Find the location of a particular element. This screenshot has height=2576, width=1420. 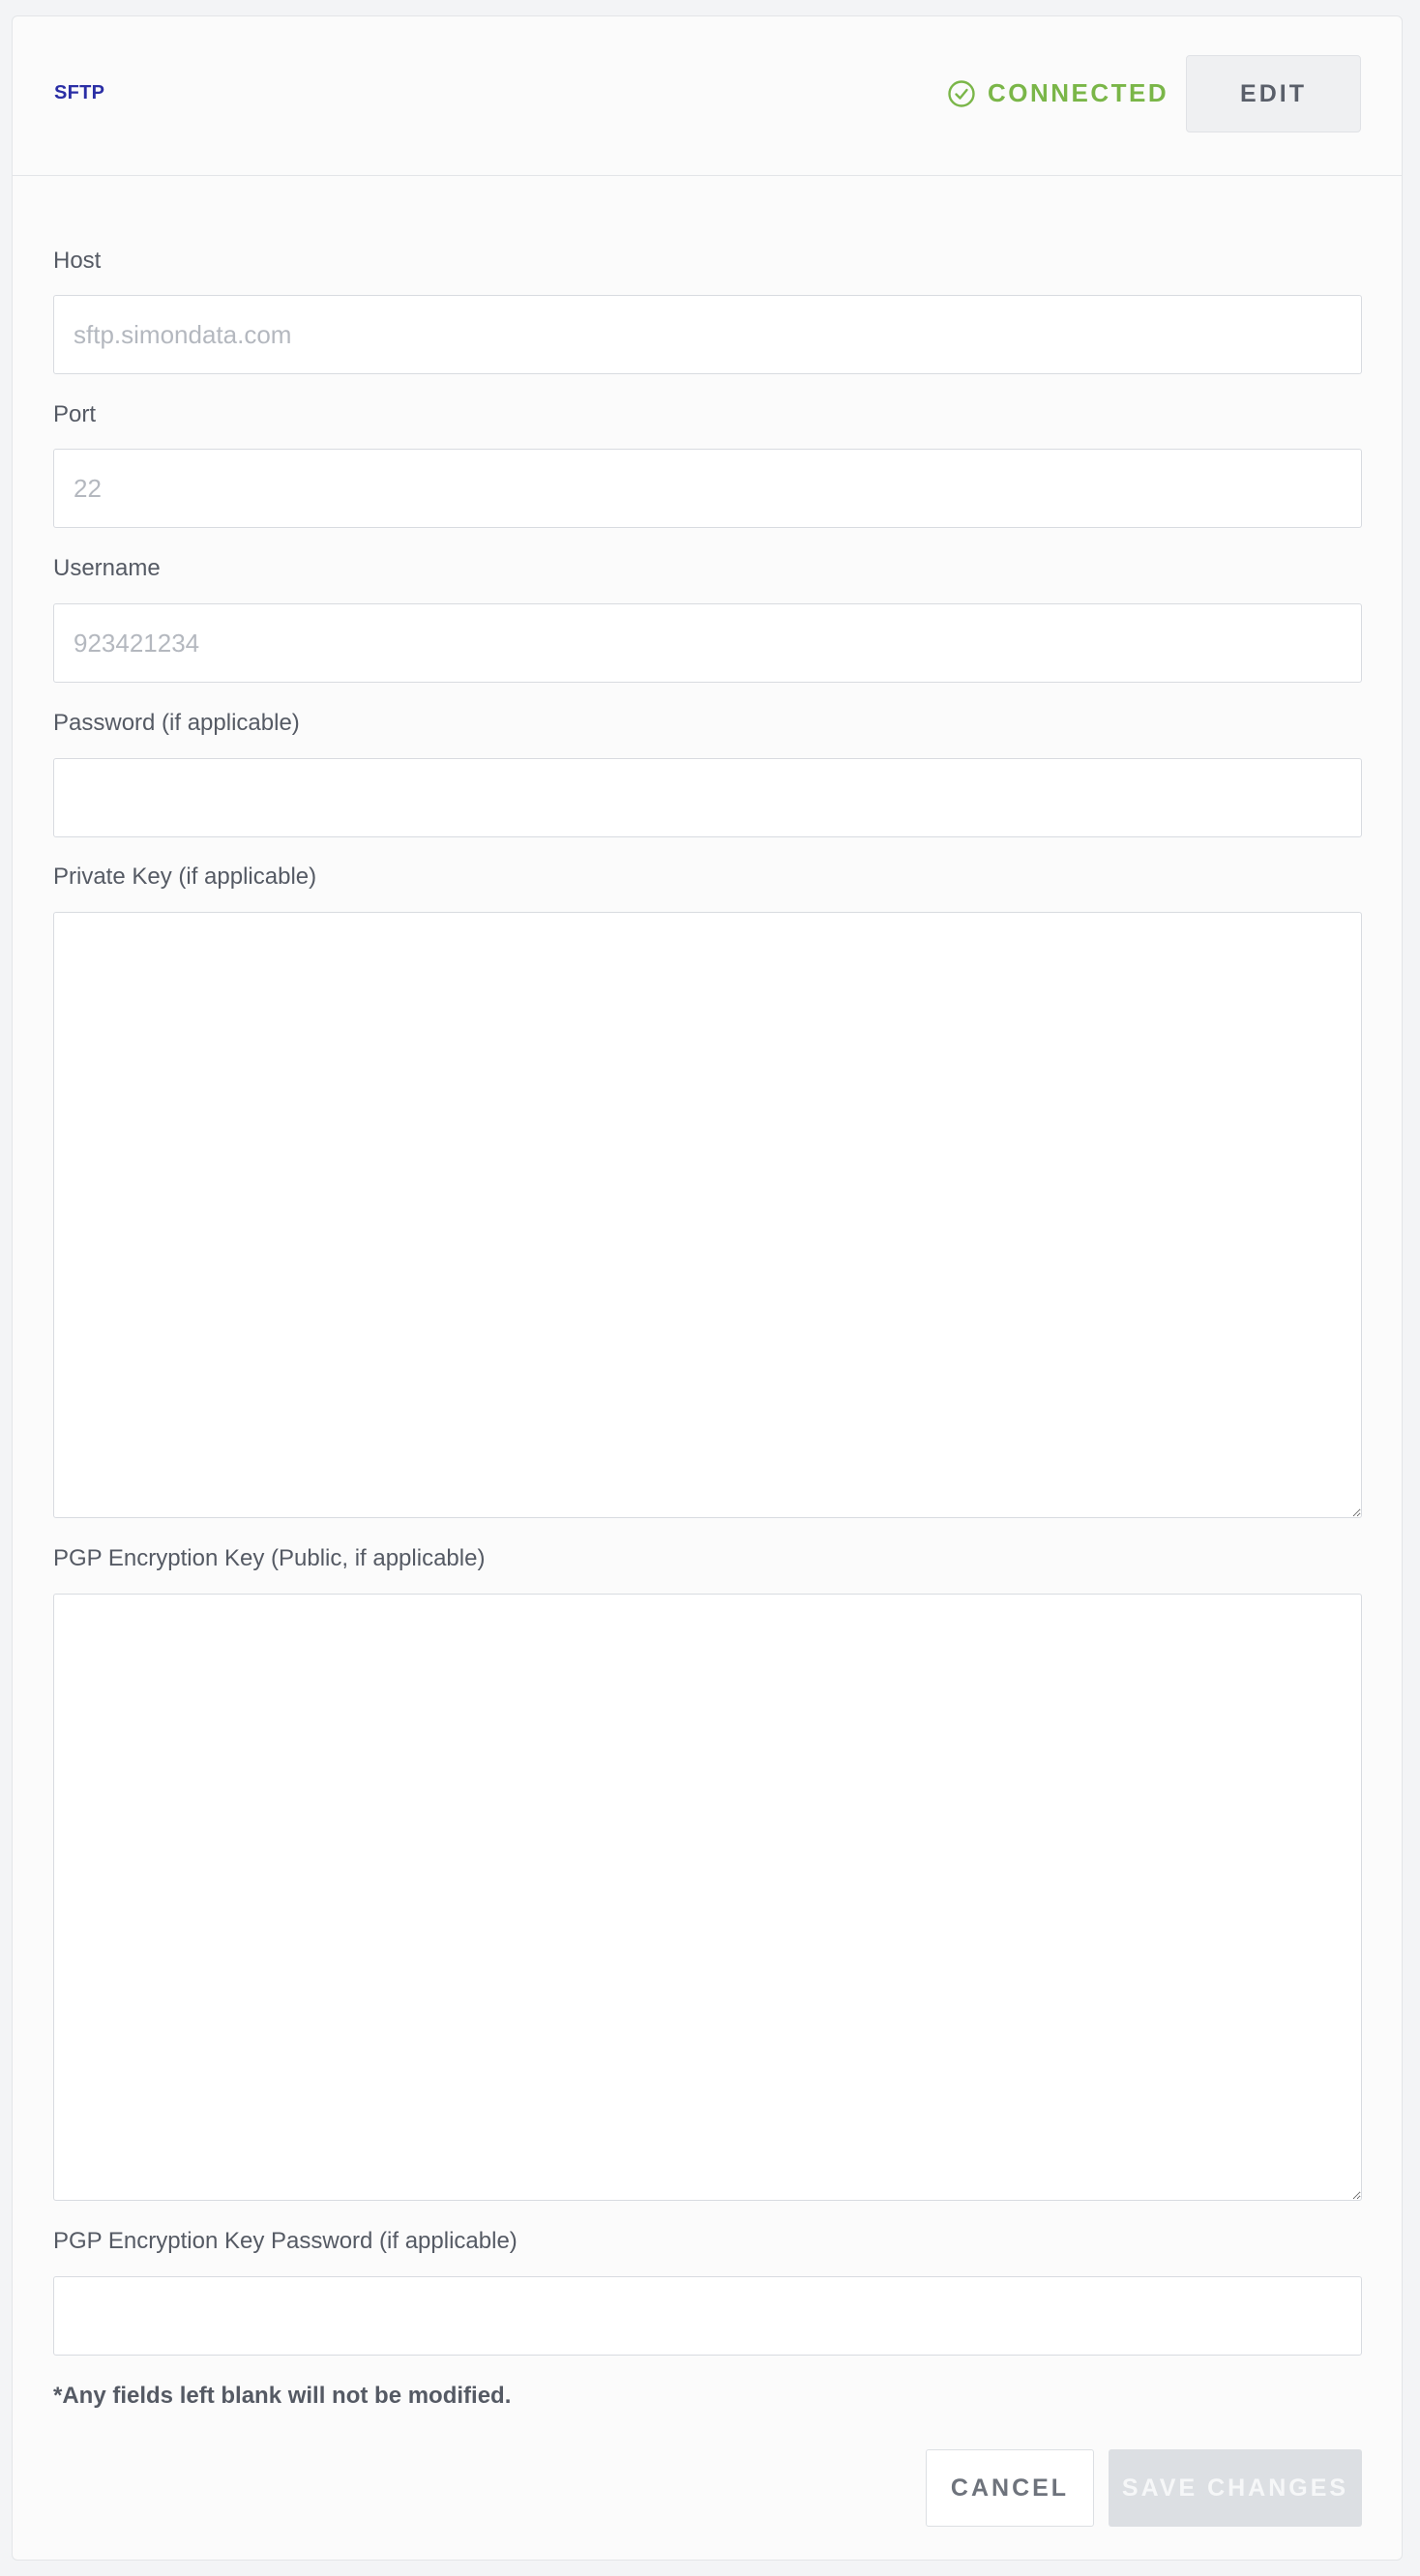

check-circle-icon is located at coordinates (961, 93).